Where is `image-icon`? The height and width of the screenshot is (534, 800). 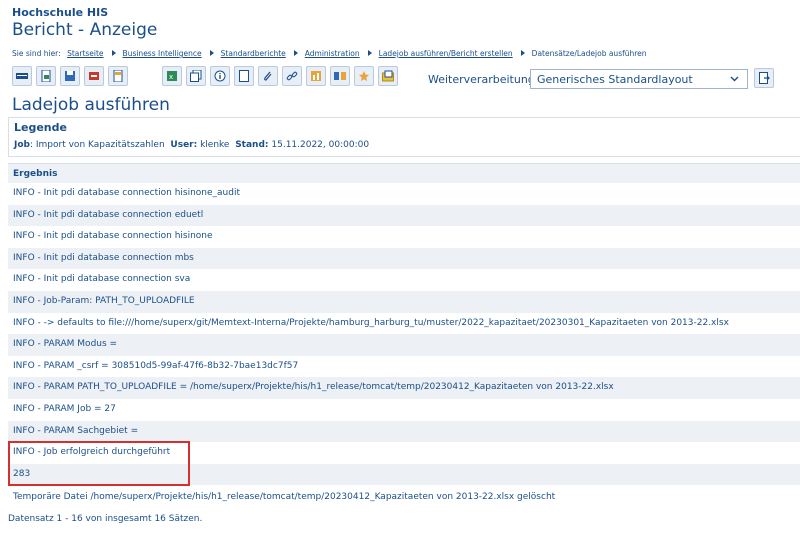 image-icon is located at coordinates (118, 76).